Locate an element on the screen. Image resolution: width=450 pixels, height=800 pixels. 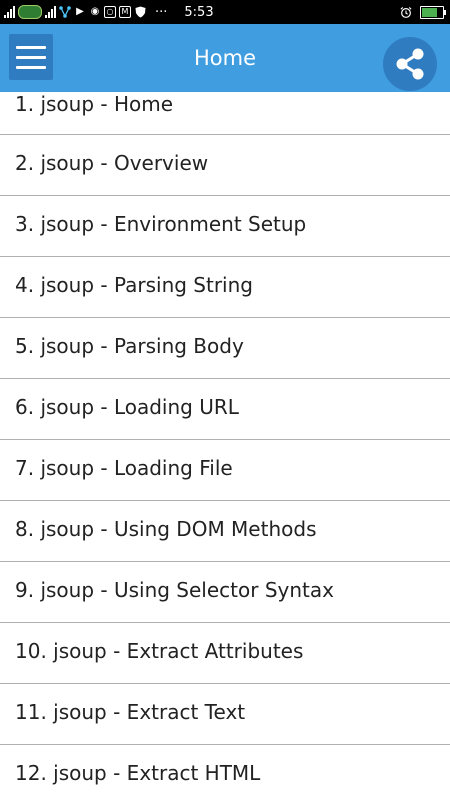
status-clock: 5:53 is located at coordinates (199, 12).